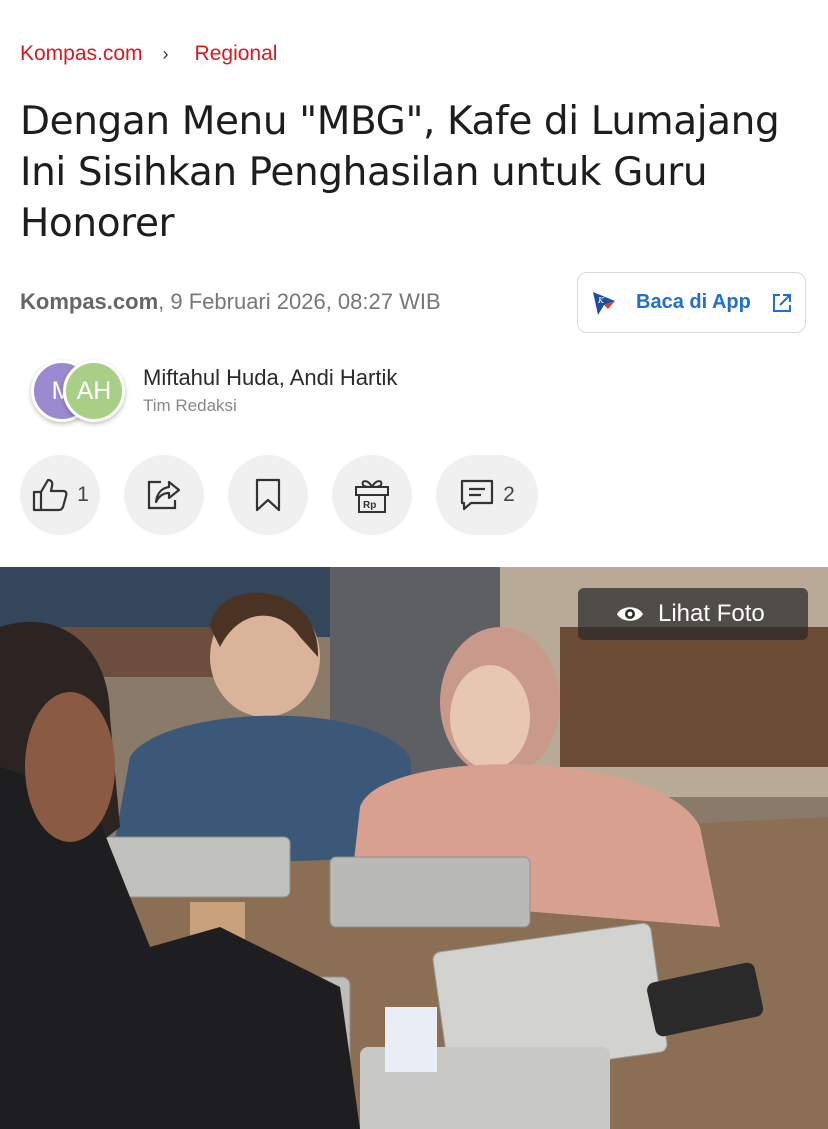 The width and height of the screenshot is (828, 1129). Describe the element at coordinates (89, 301) in the screenshot. I see `article-source: Kompas.com` at that location.